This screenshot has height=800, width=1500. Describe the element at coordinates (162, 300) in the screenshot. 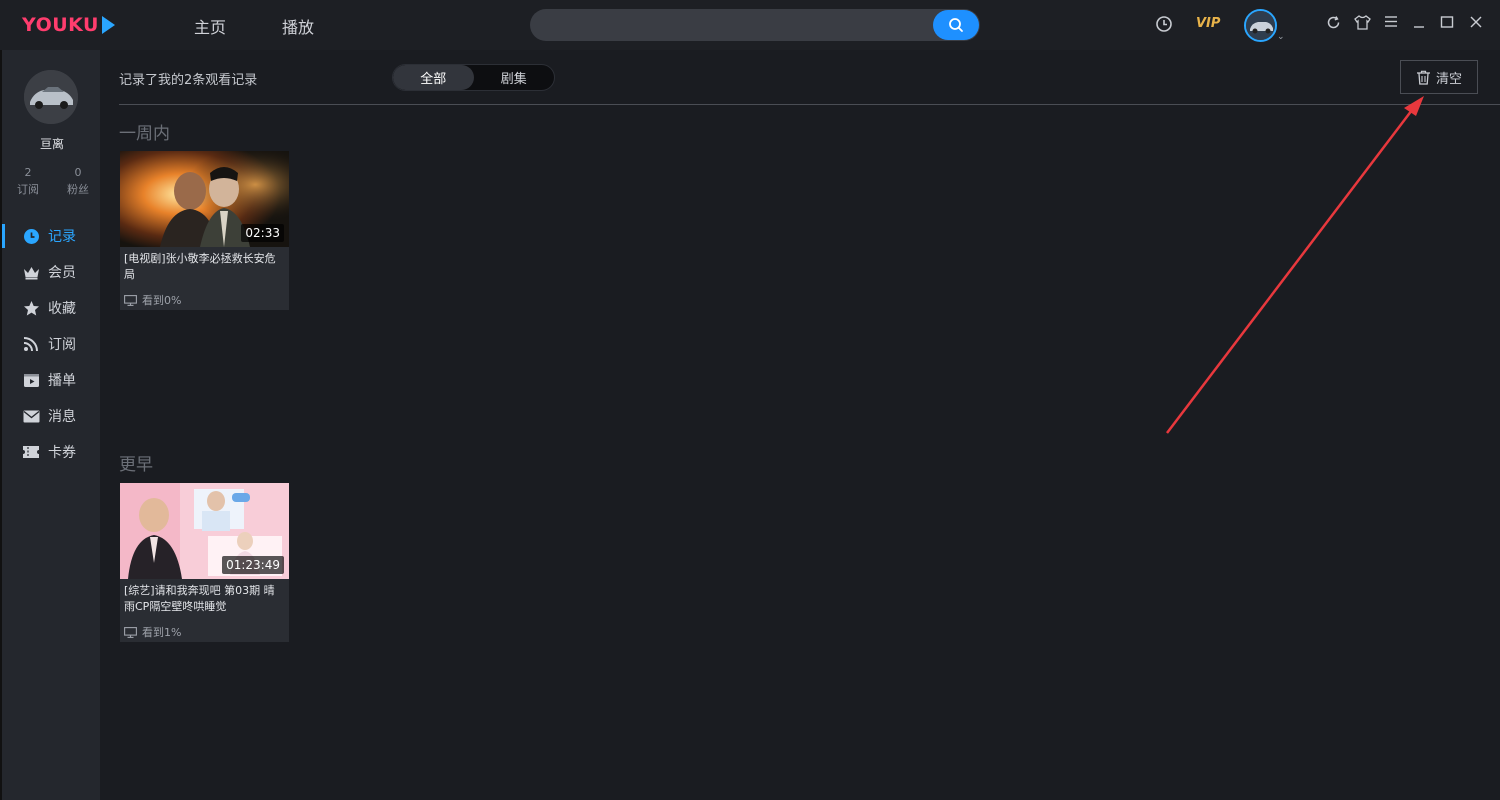

I see `watch-progress-text: 看到0%` at that location.